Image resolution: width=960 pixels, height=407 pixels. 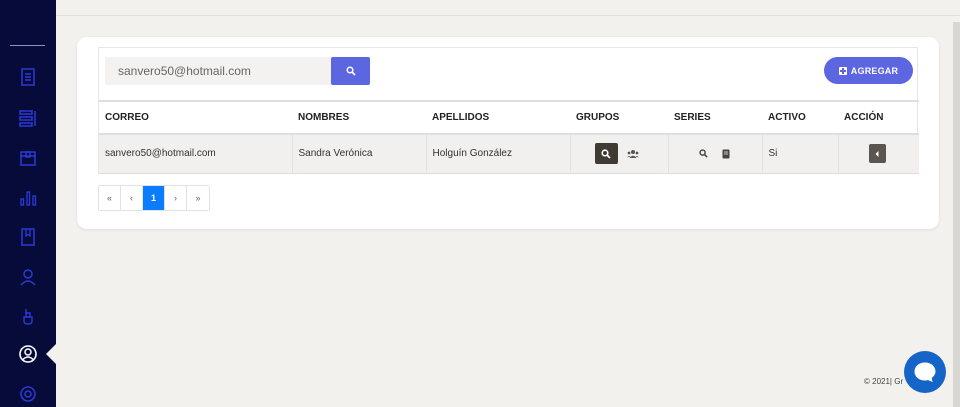 I want to click on list-icon, so click(x=28, y=77).